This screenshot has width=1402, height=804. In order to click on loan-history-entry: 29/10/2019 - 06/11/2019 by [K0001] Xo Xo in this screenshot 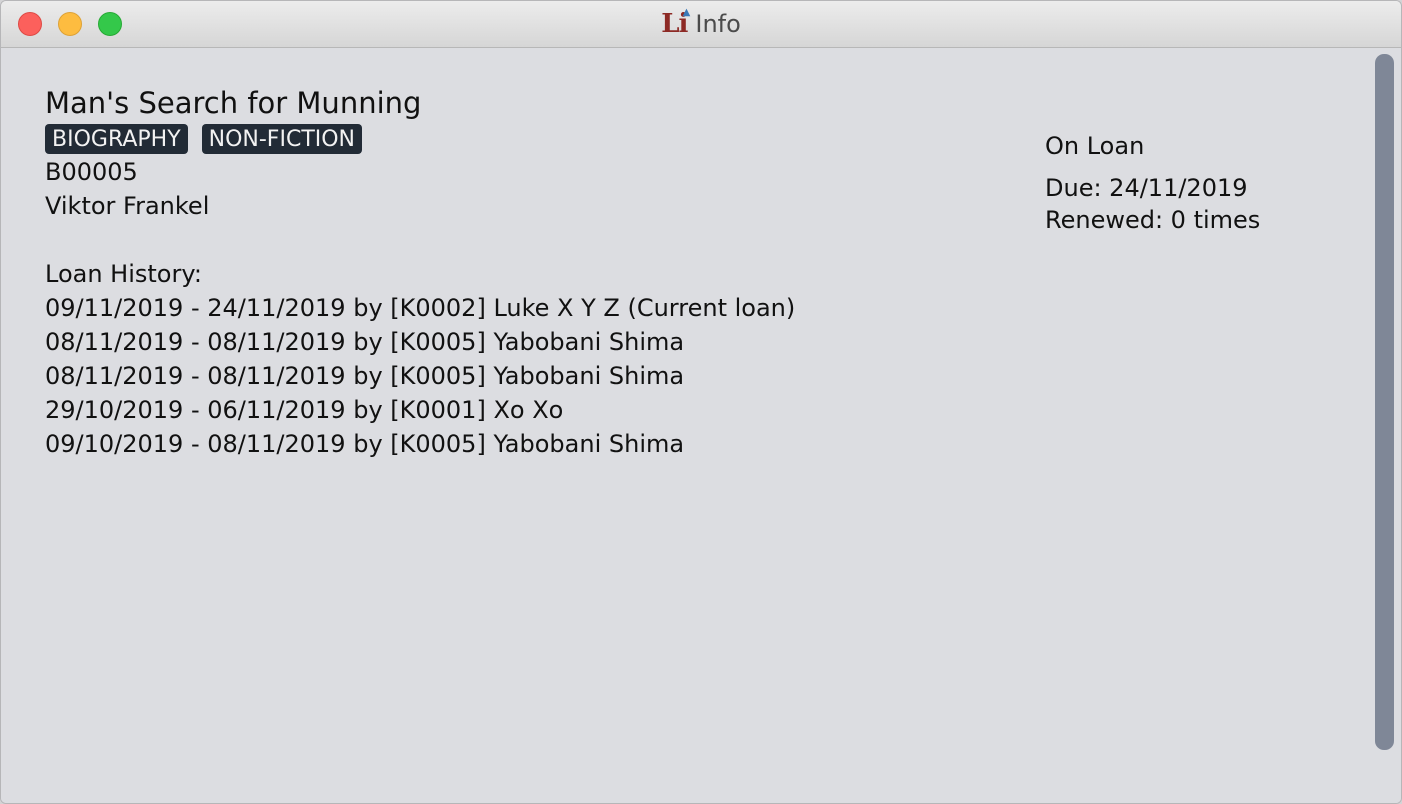, I will do `click(304, 410)`.